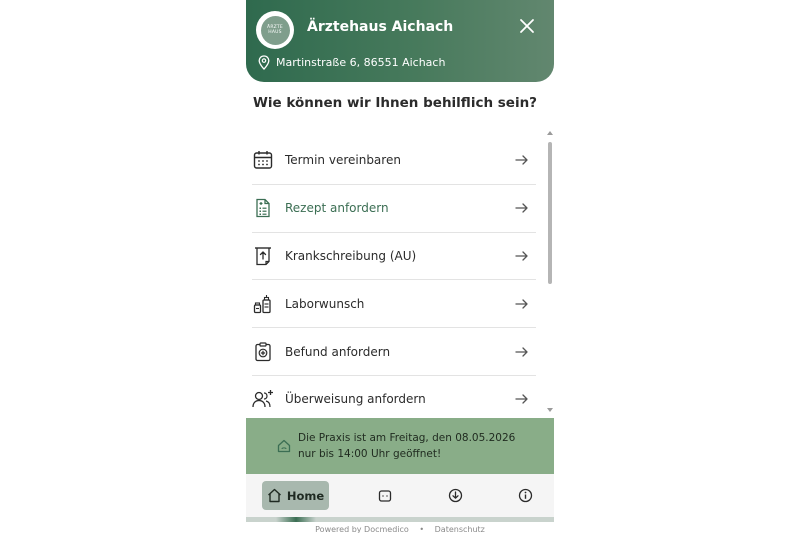  I want to click on sick-note-icon, so click(263, 256).